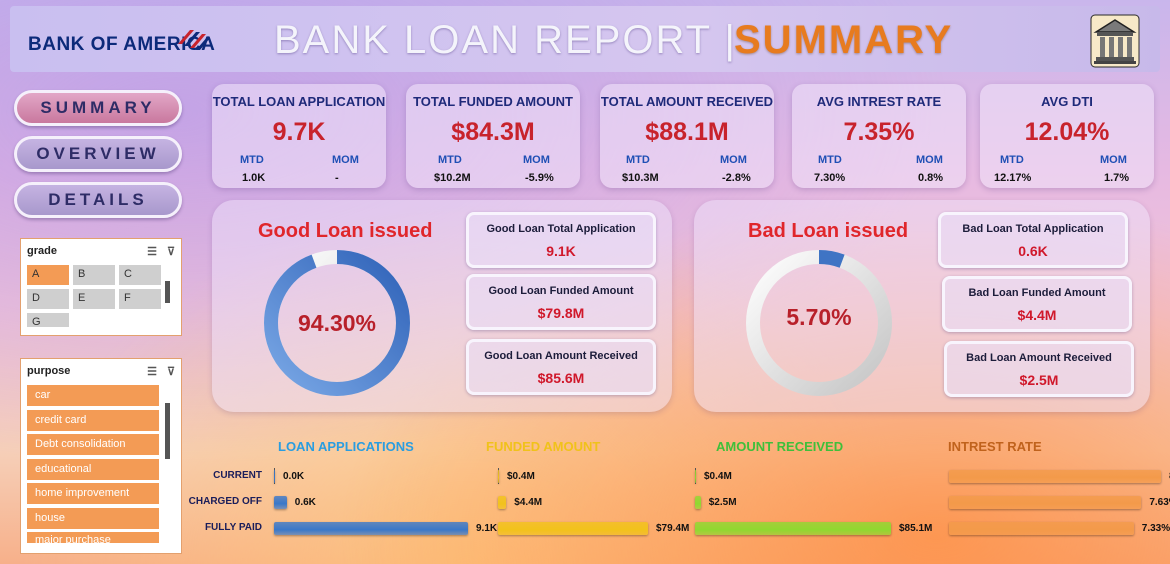 This screenshot has height=564, width=1170. Describe the element at coordinates (233, 527) in the screenshot. I see `status-row-label: FULLY PAID` at that location.